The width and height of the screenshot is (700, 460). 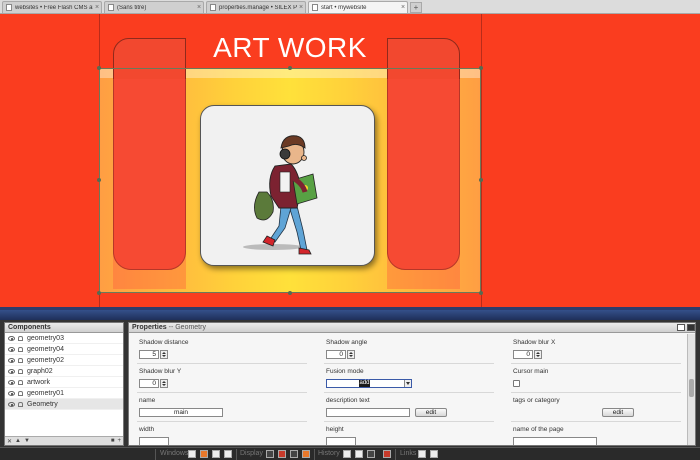 What do you see at coordinates (350, 315) in the screenshot?
I see `stage-footer-band` at bounding box center [350, 315].